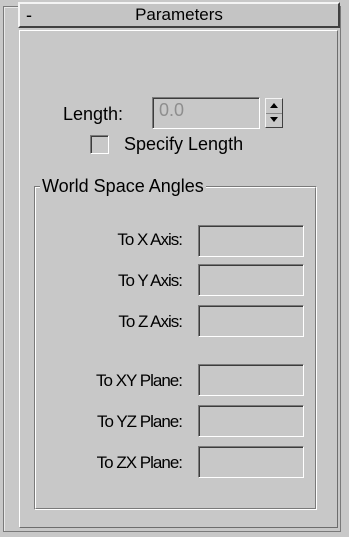  I want to click on to-y-axis-field, so click(251, 280).